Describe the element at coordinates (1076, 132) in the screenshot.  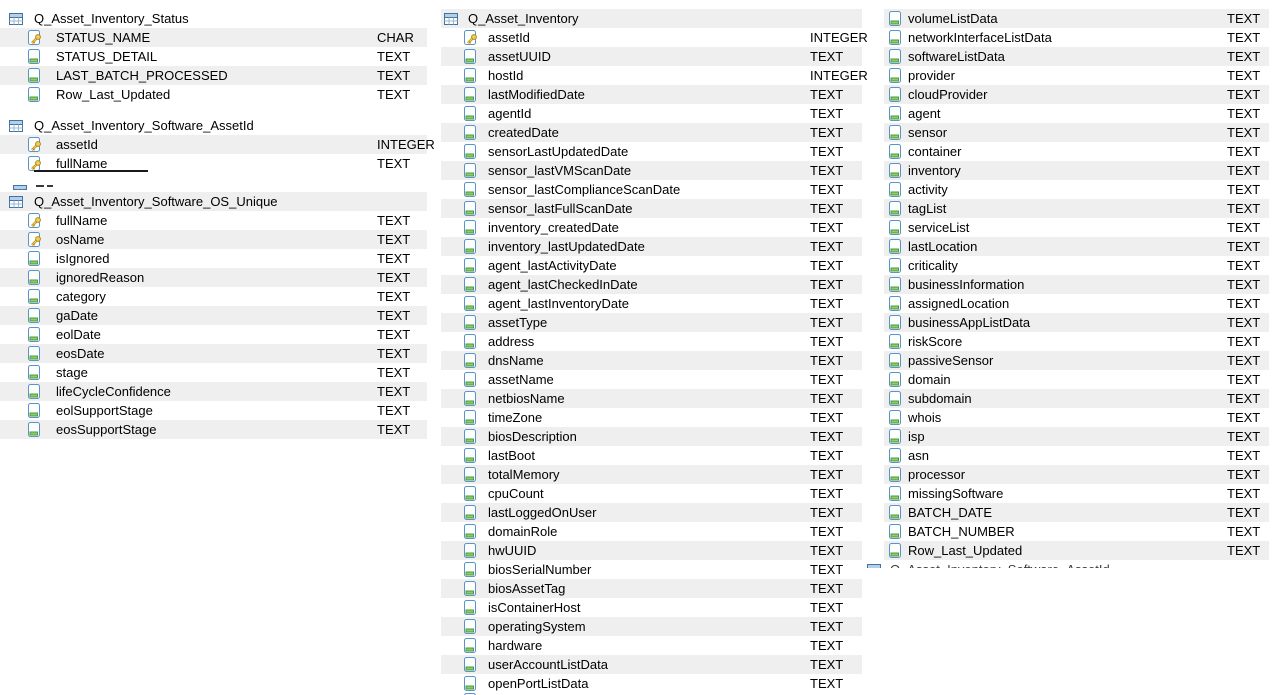
I see `column-row: sensor TEXT` at that location.